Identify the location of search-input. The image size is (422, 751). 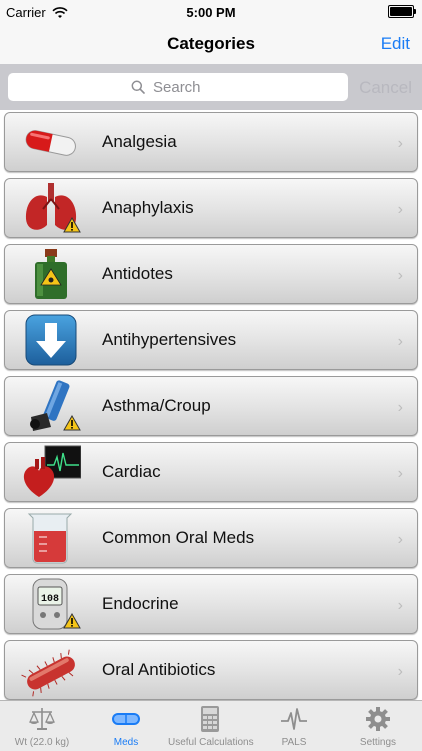
(188, 87).